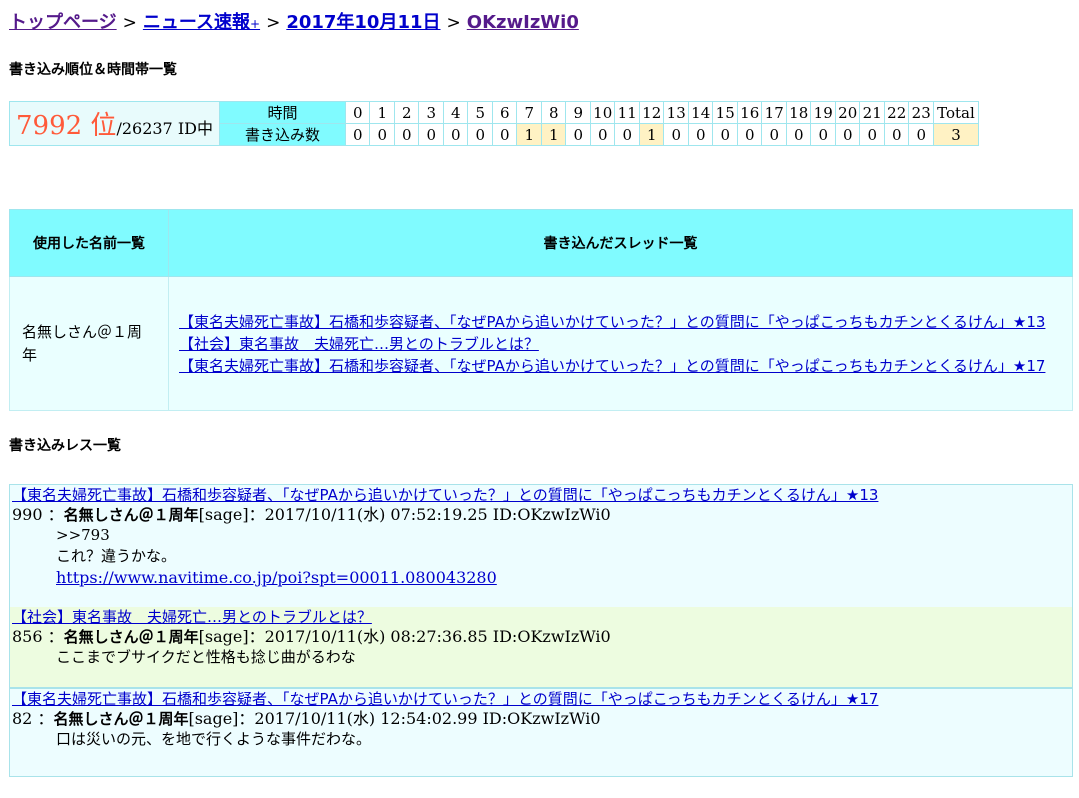 The width and height of the screenshot is (1079, 798). What do you see at coordinates (89, 343) in the screenshot?
I see `used-name: 名無しさん＠１周年` at bounding box center [89, 343].